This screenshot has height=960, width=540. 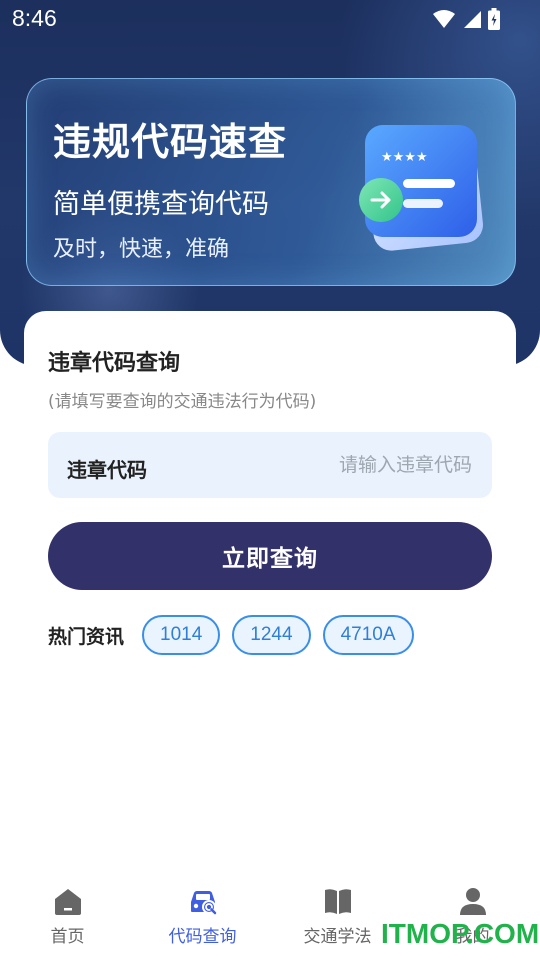 I want to click on query-title: 违章代码查询, so click(x=114, y=363).